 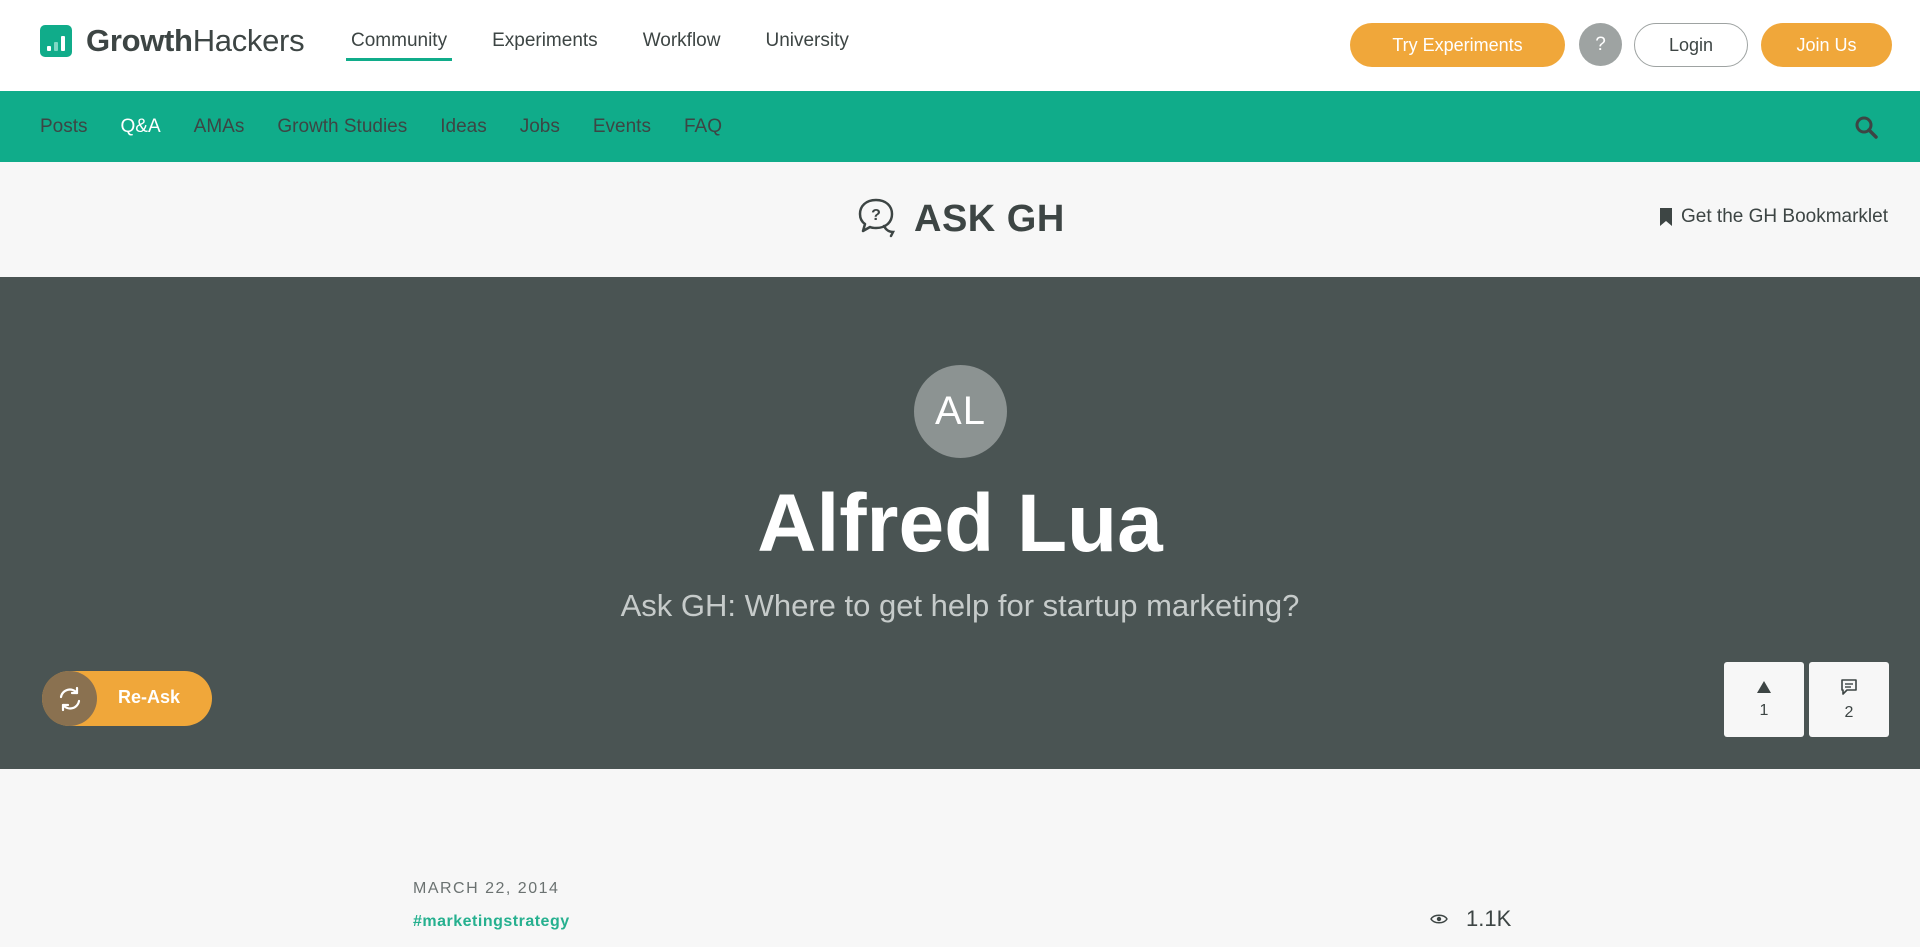 I want to click on page-title: ? ASK GH, so click(x=960, y=219).